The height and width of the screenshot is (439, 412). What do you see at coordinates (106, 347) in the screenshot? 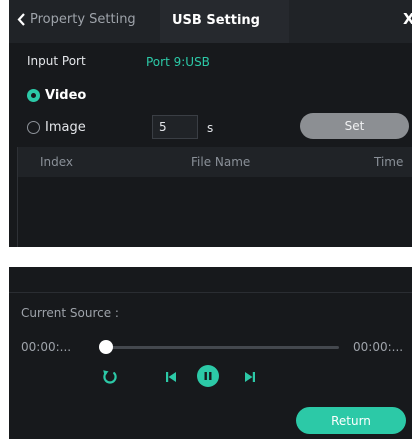
I see `progress-slider-handle` at bounding box center [106, 347].